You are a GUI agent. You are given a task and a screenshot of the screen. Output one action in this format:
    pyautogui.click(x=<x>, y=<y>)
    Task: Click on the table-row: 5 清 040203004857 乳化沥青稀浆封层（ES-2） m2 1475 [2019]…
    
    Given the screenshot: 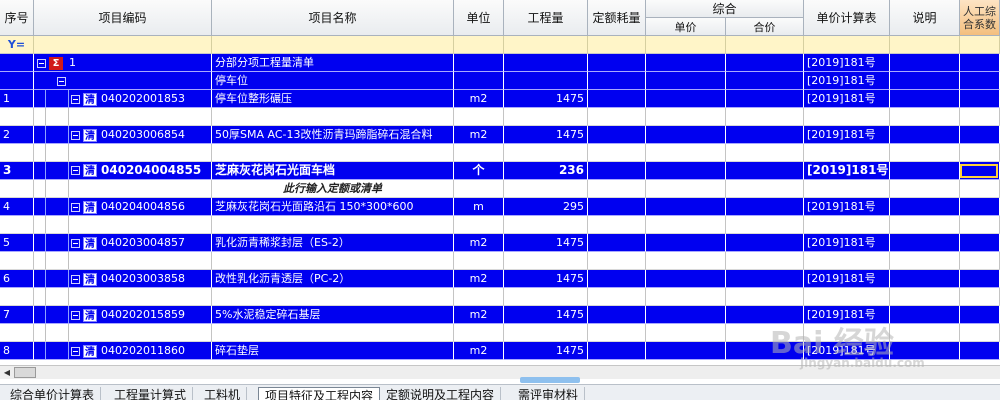 What is the action you would take?
    pyautogui.click(x=500, y=243)
    